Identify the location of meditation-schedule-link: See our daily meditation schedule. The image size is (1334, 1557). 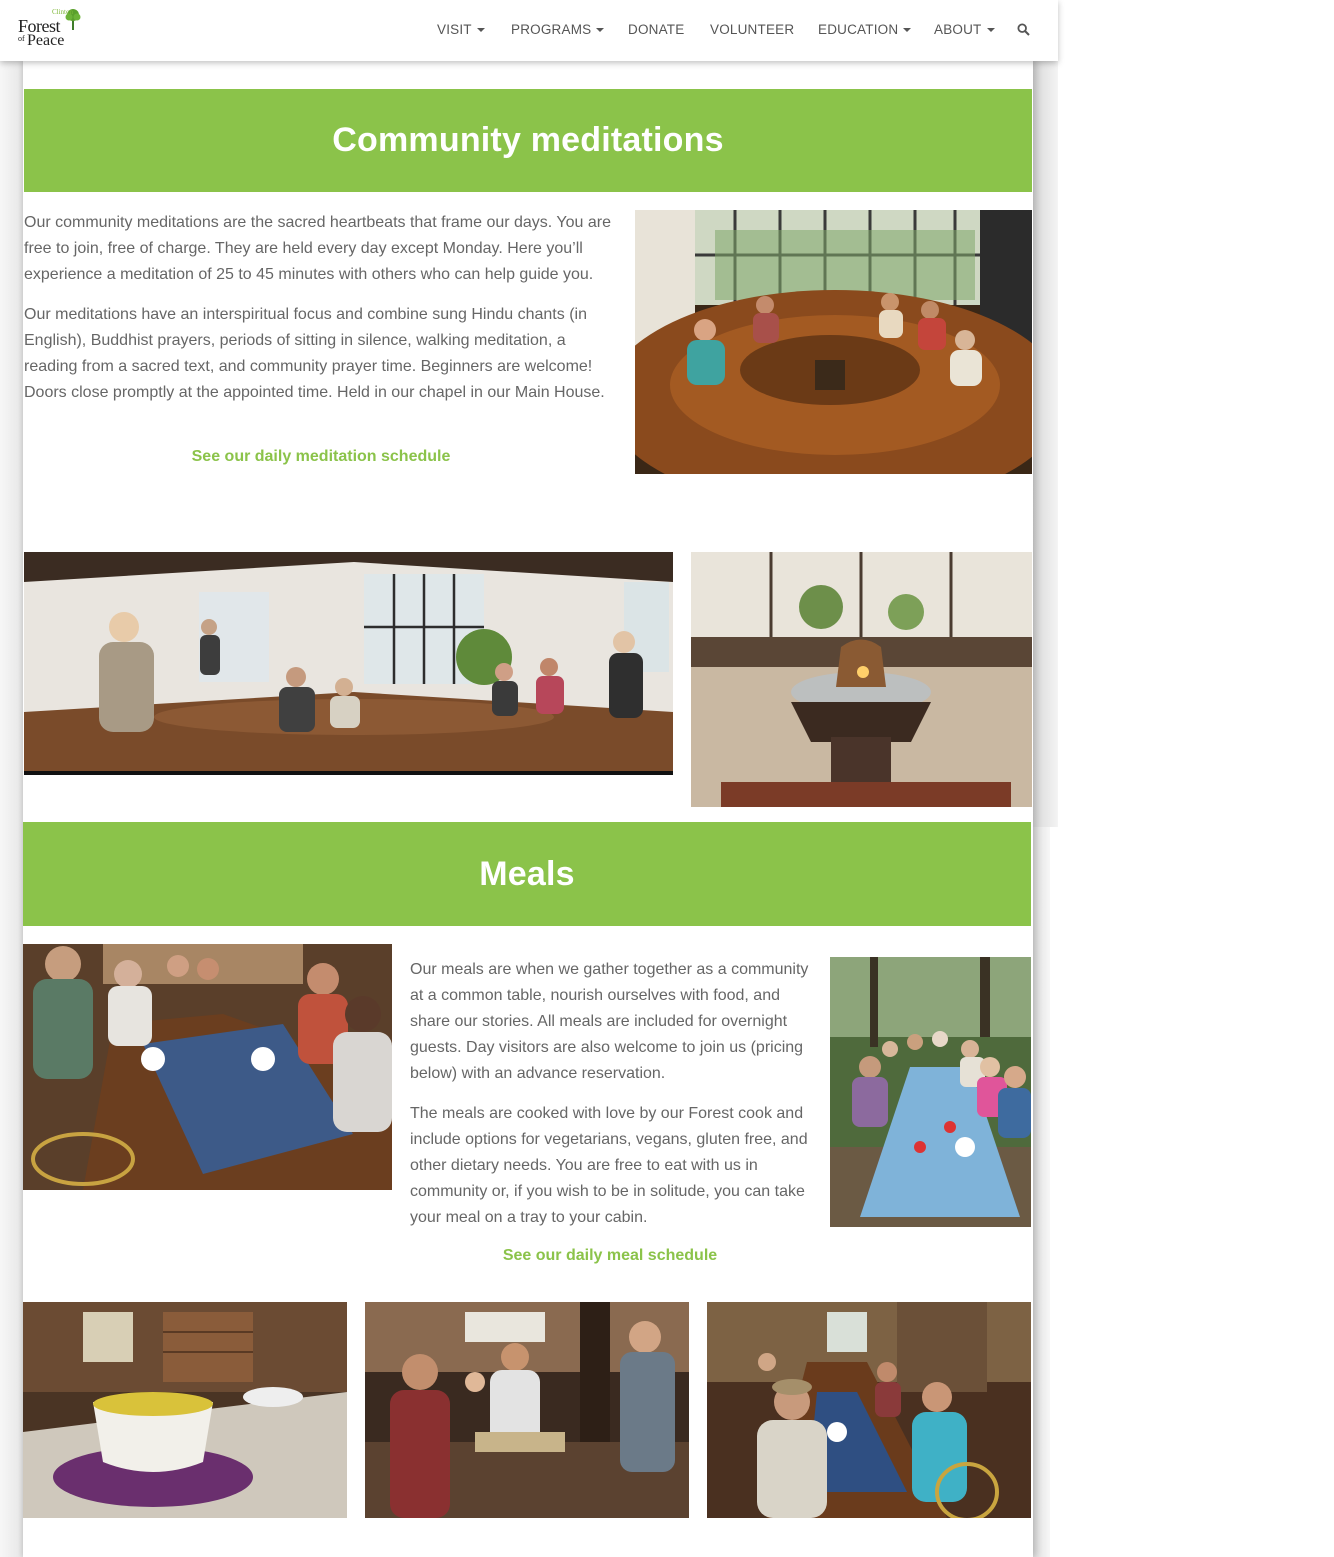
(321, 457).